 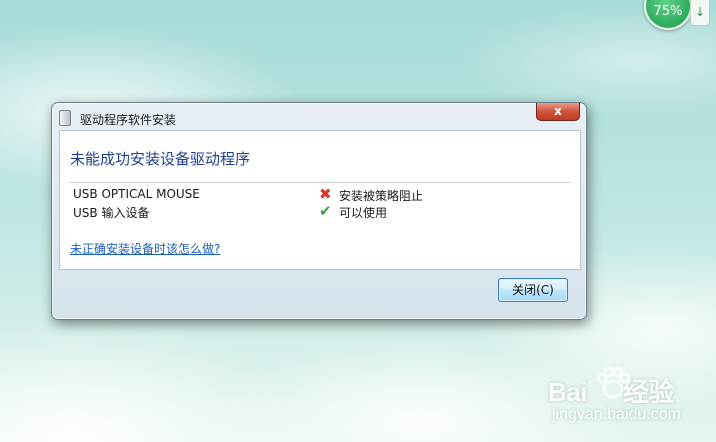 I want to click on page-title: 未能成功安装设备驱动程序, so click(x=160, y=159).